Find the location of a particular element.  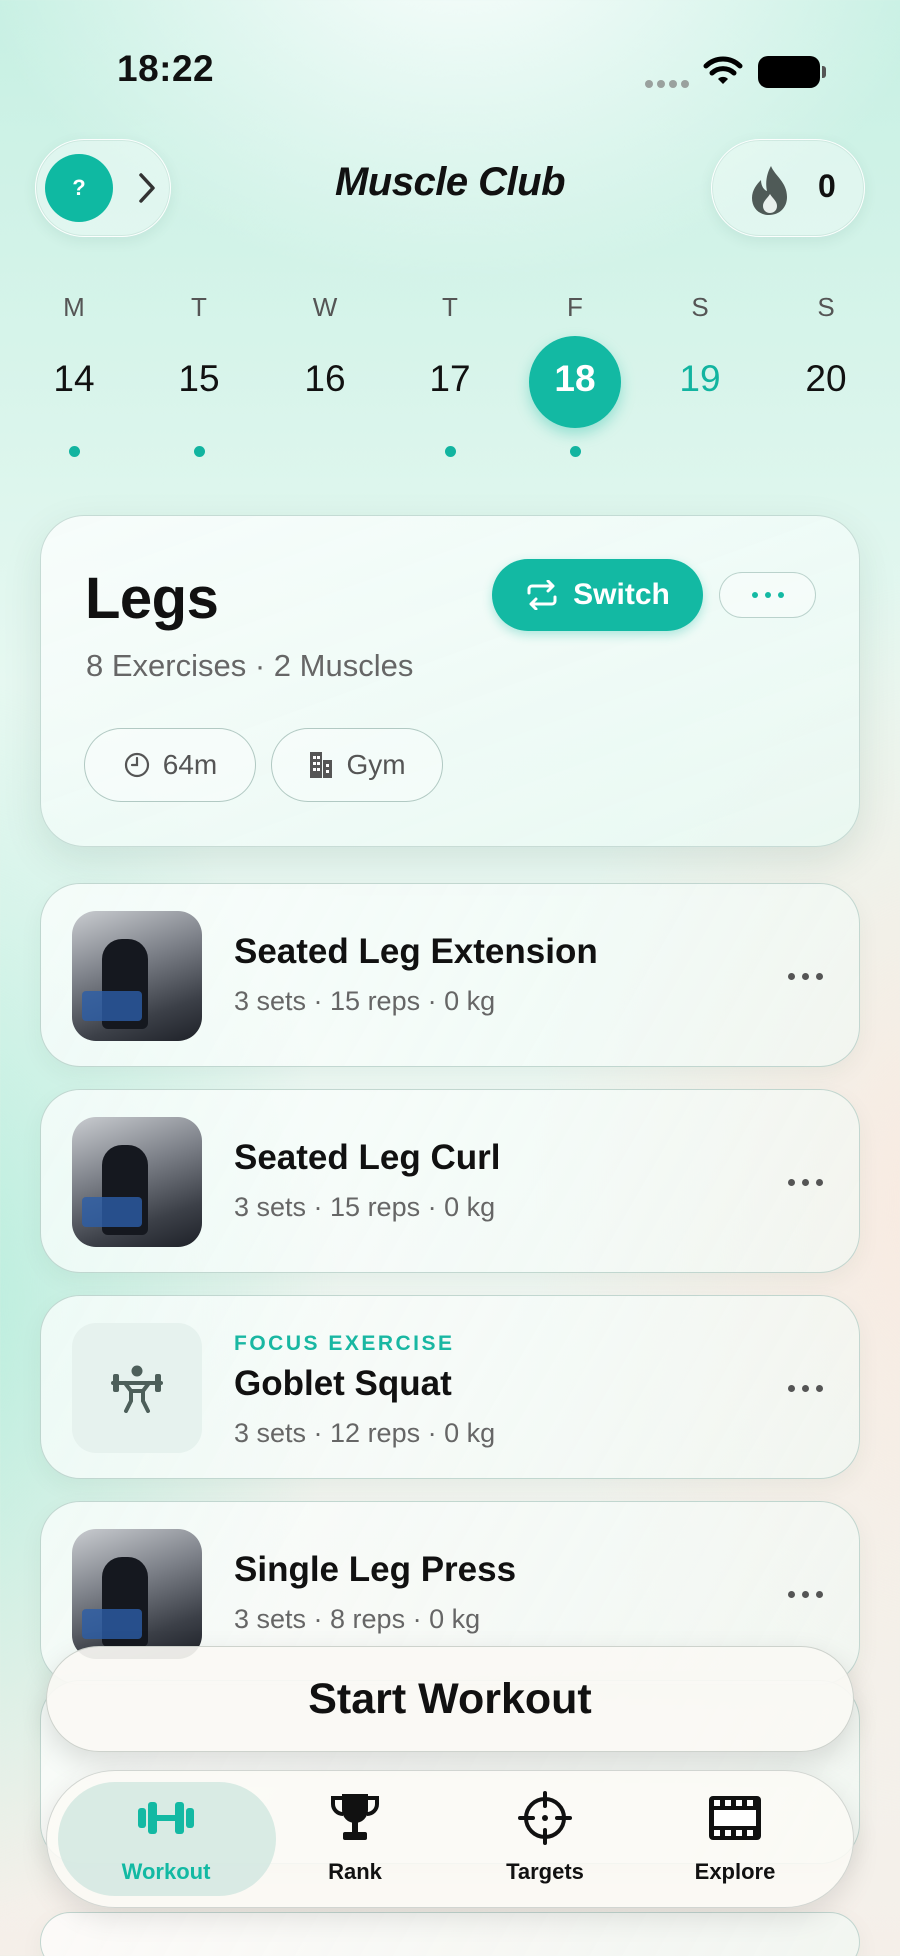

cellular-signal-icon is located at coordinates (667, 84).